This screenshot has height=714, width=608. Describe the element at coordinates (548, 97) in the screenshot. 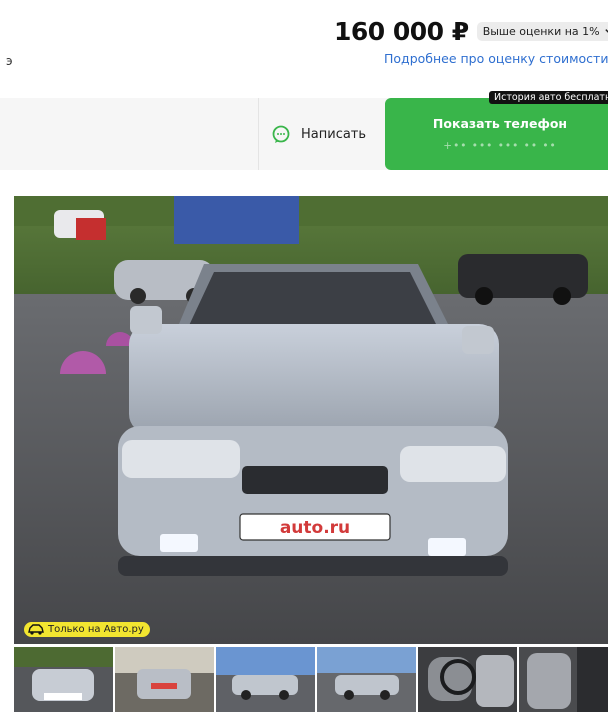

I see `history-tag: История авто бесплатно` at that location.